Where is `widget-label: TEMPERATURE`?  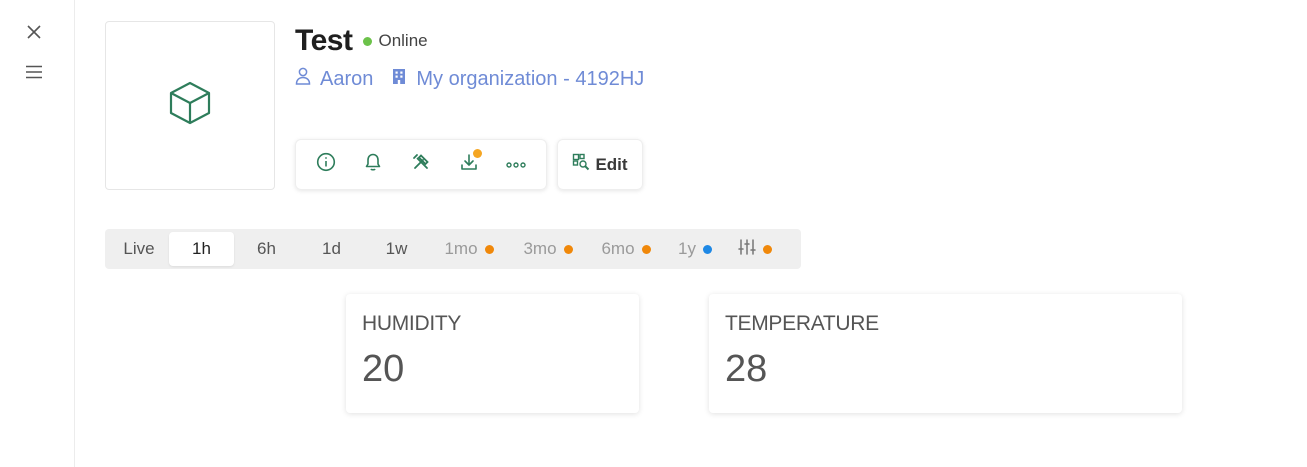 widget-label: TEMPERATURE is located at coordinates (802, 323).